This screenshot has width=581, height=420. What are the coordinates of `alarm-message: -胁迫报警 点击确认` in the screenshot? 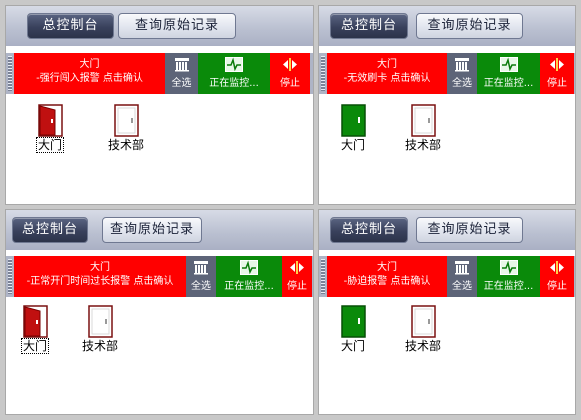 It's located at (387, 281).